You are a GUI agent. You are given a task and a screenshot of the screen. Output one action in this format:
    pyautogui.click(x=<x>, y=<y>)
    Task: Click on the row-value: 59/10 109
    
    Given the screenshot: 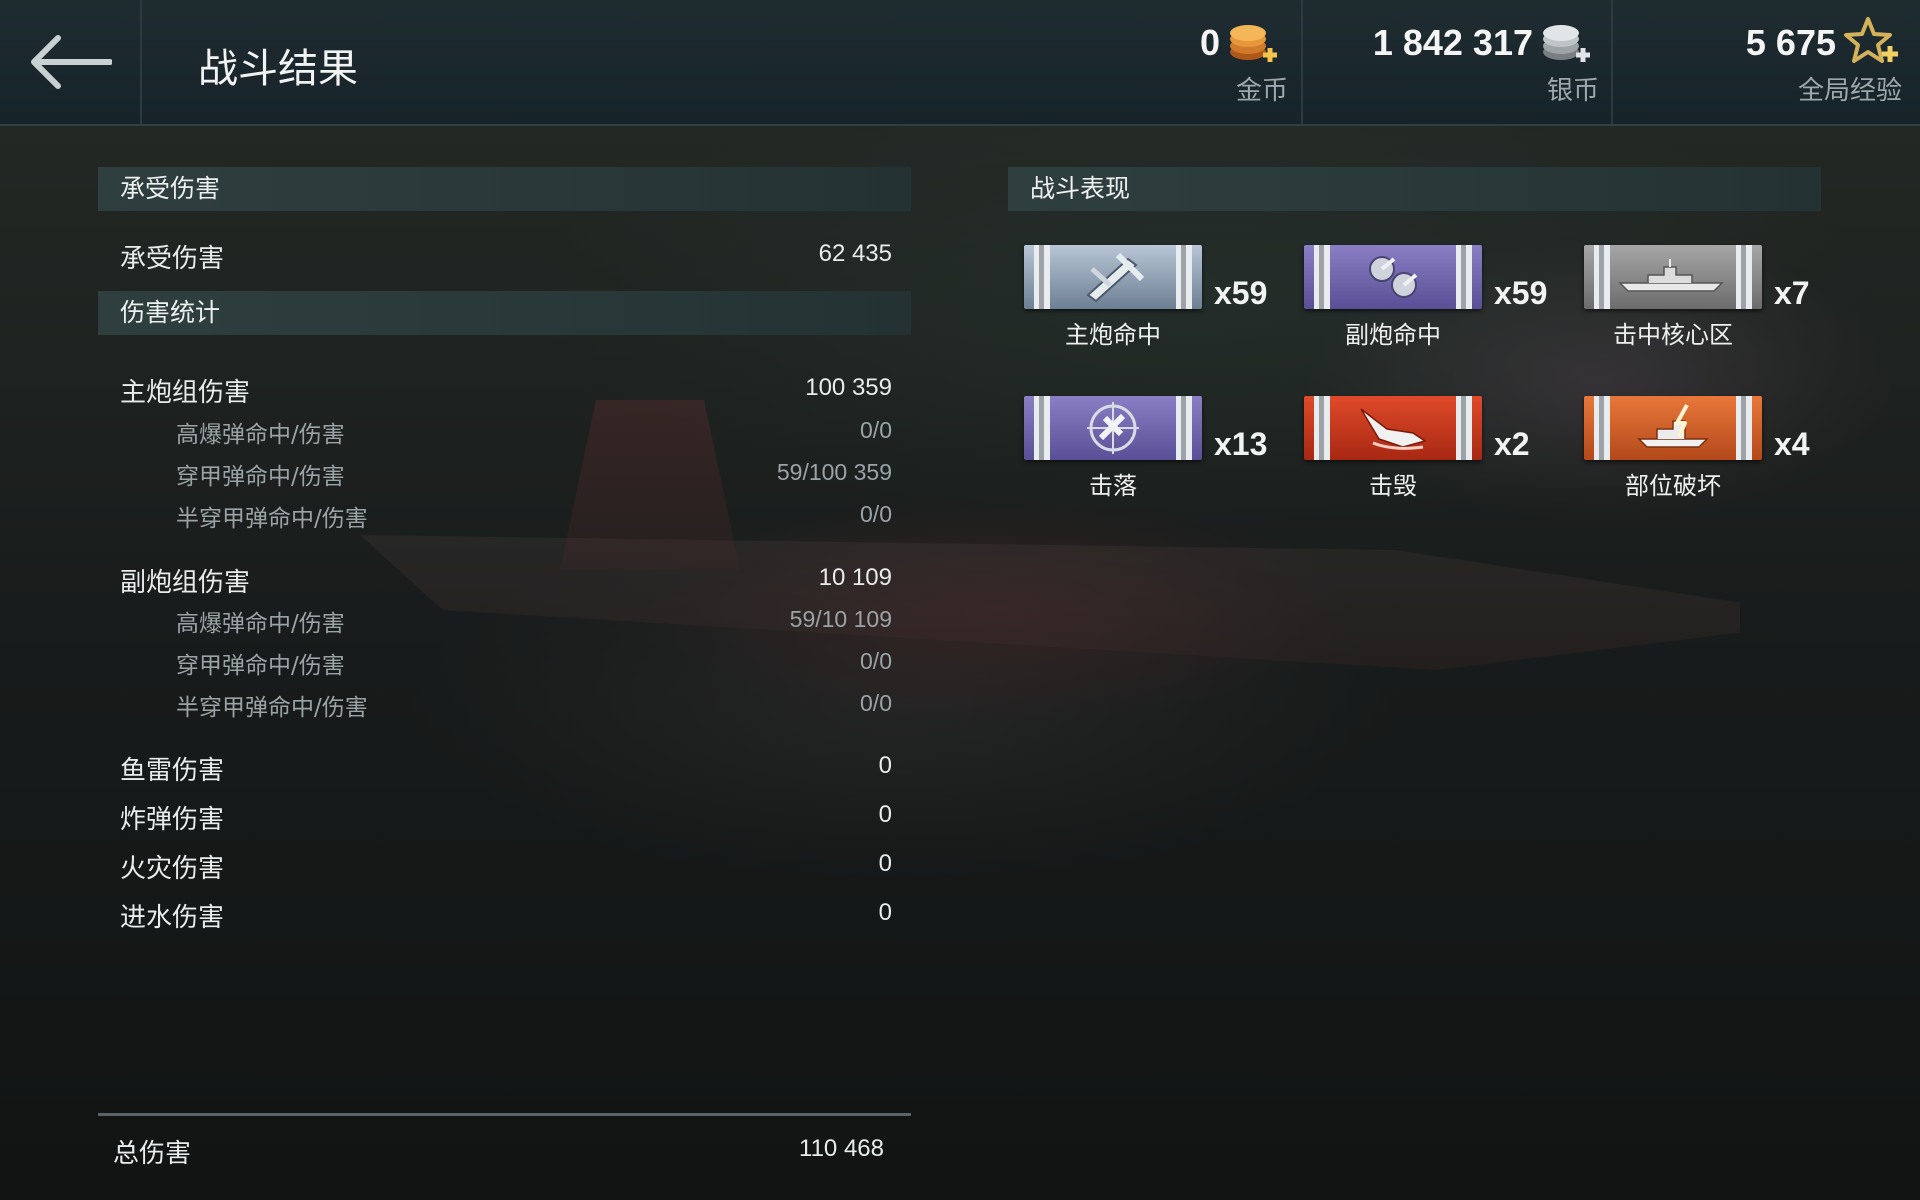 What is the action you would take?
    pyautogui.click(x=840, y=619)
    